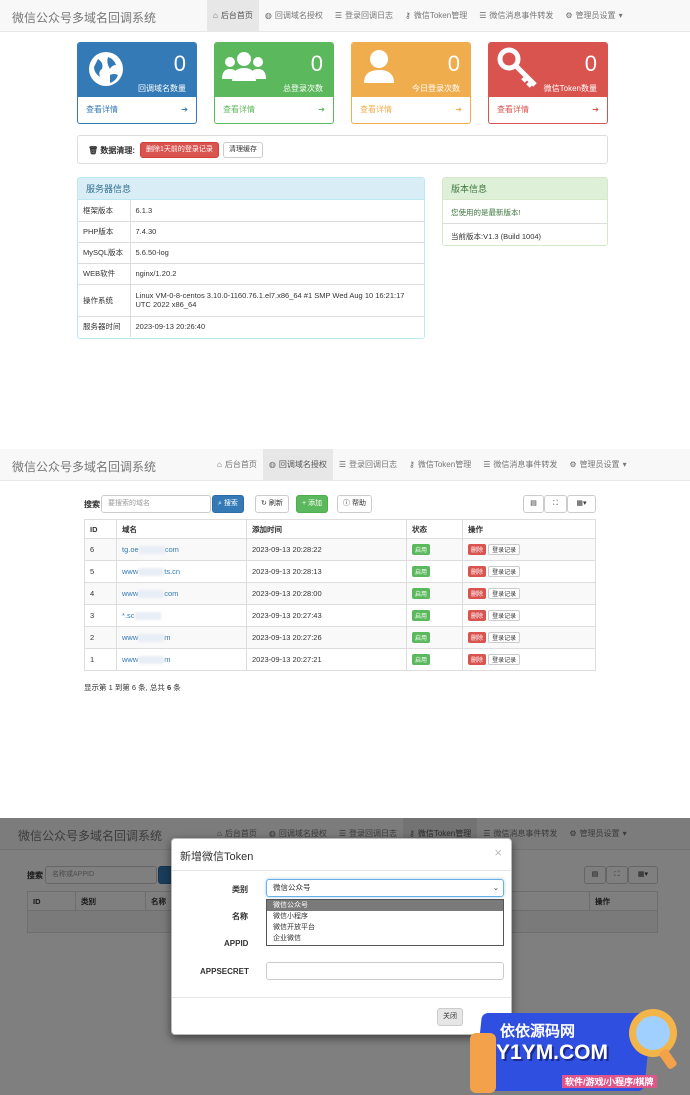 This screenshot has height=1095, width=690. Describe the element at coordinates (346, 503) in the screenshot. I see `info-icon: ⓘ` at that location.